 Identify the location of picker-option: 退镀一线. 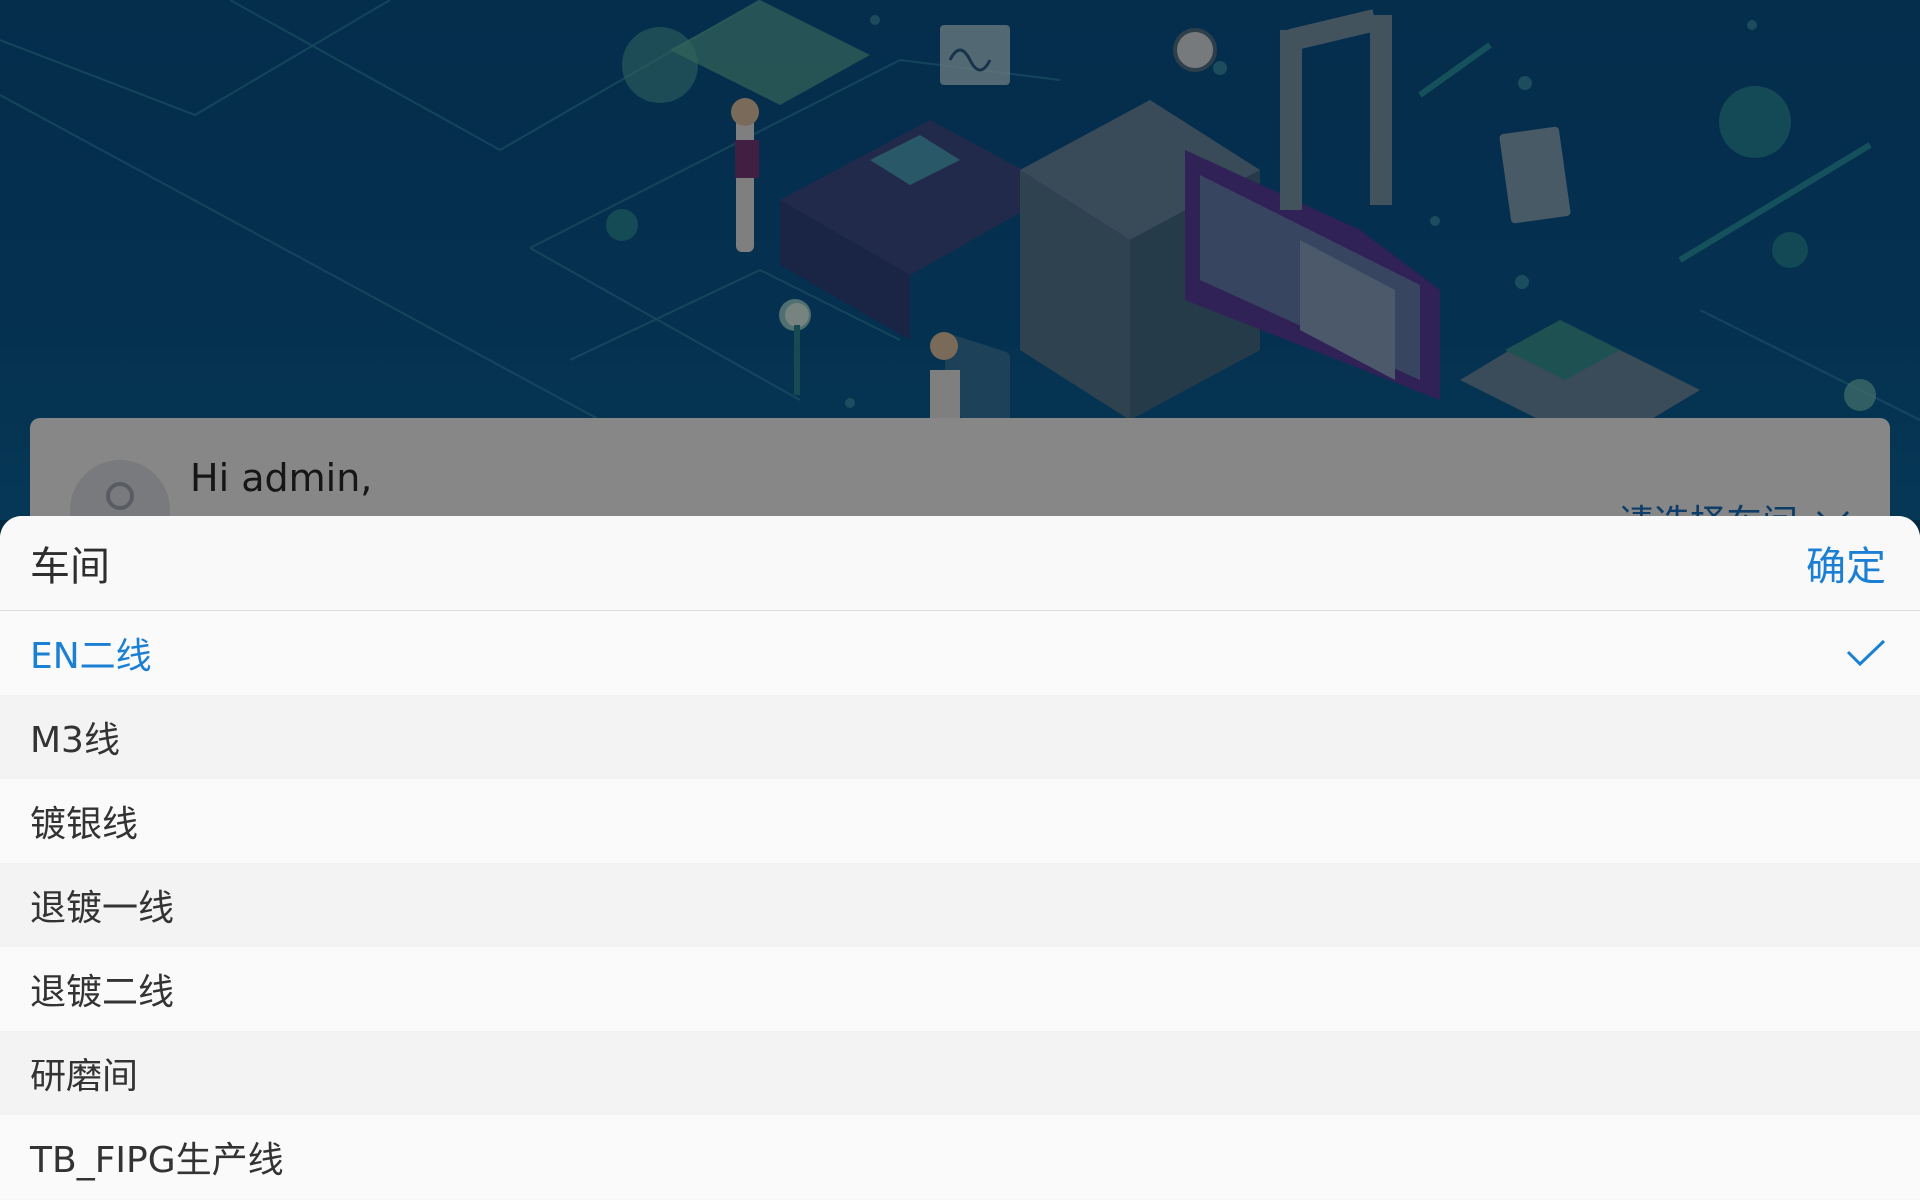
(960, 905).